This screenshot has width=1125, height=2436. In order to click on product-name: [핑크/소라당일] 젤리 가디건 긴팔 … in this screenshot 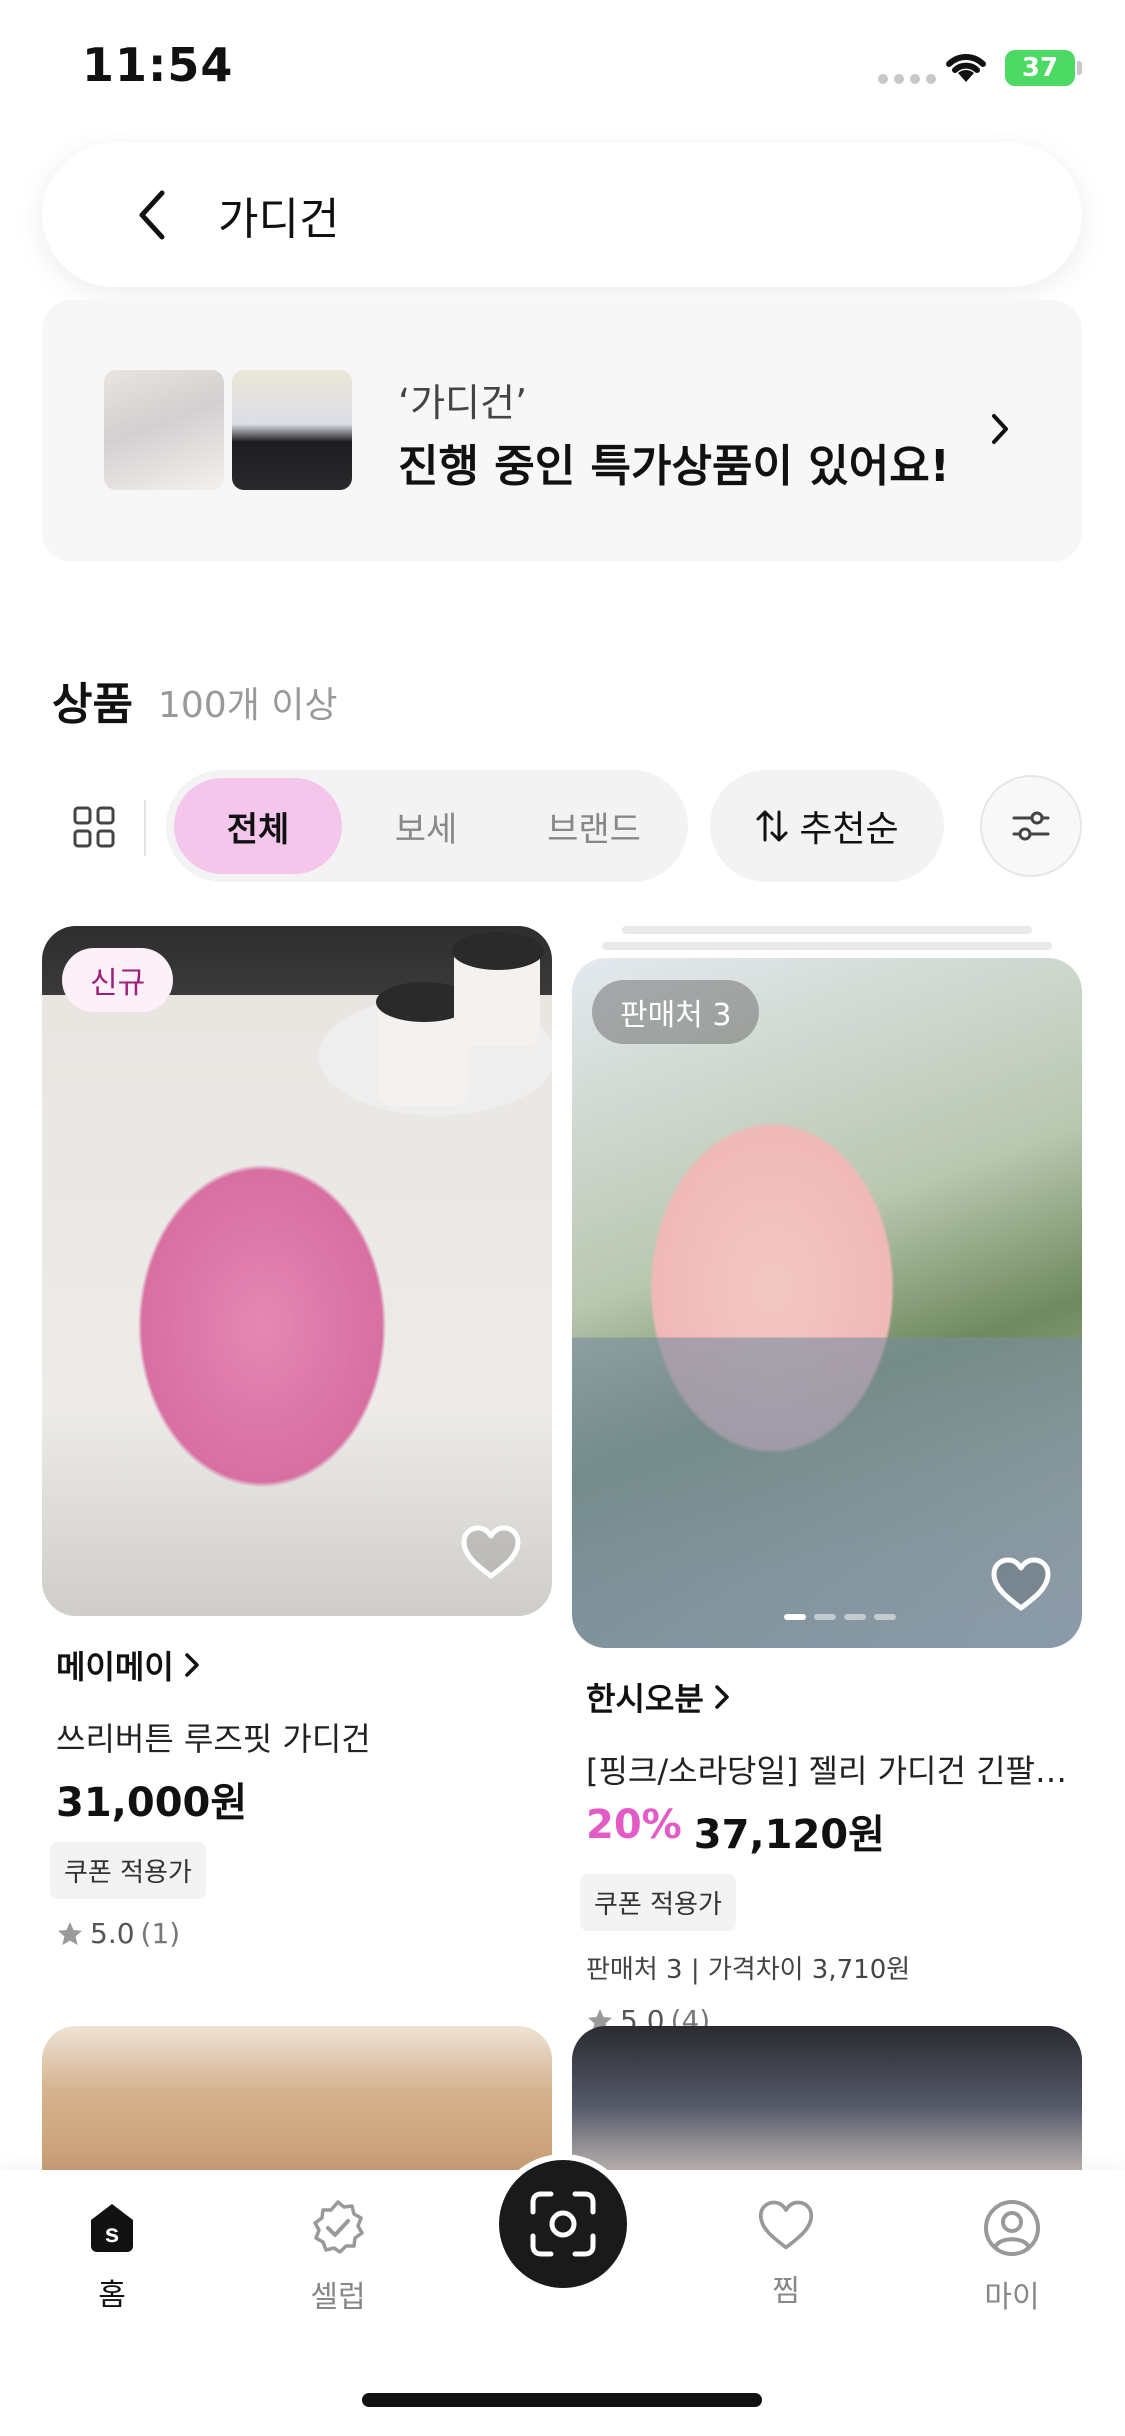, I will do `click(831, 1769)`.